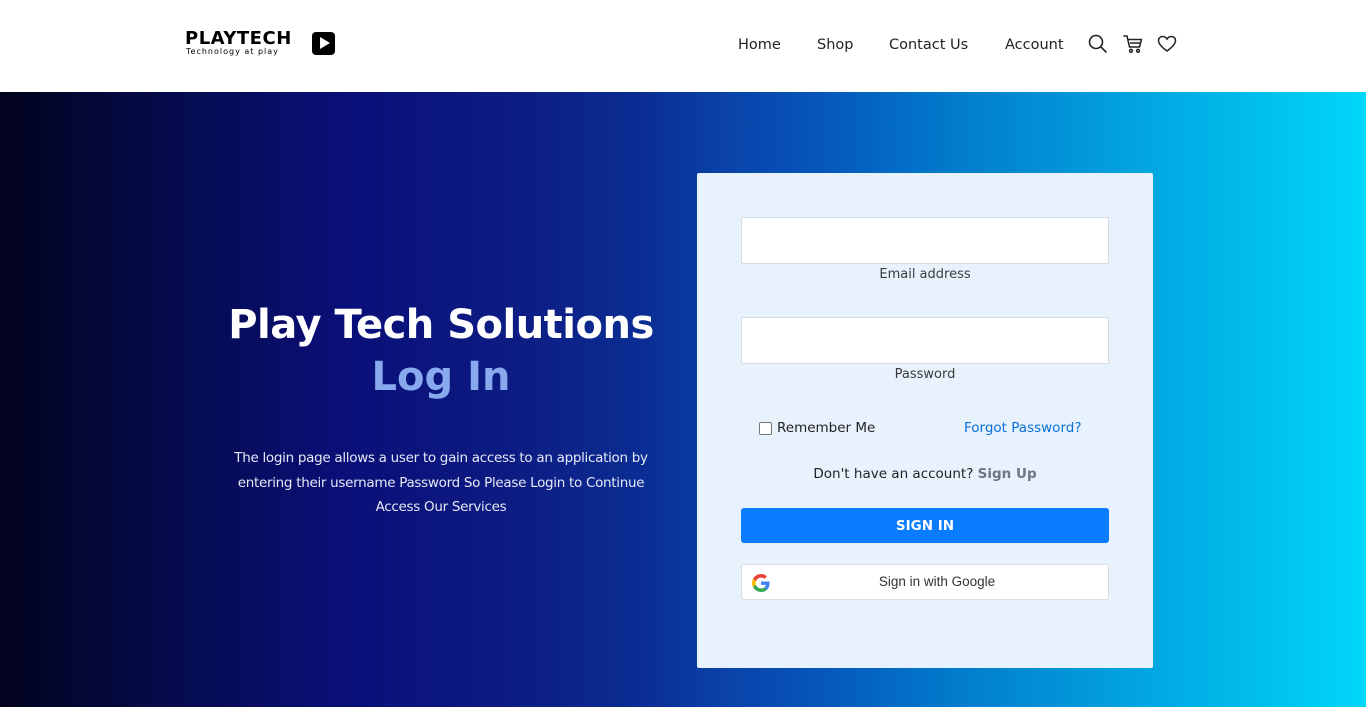 Image resolution: width=1366 pixels, height=707 pixels. I want to click on signup-prompt: Don't have an account? Sign Up, so click(925, 474).